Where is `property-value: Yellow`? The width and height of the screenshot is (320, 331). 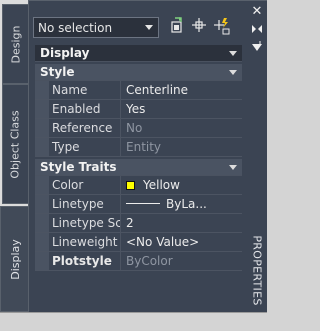
property-value: Yellow is located at coordinates (161, 185).